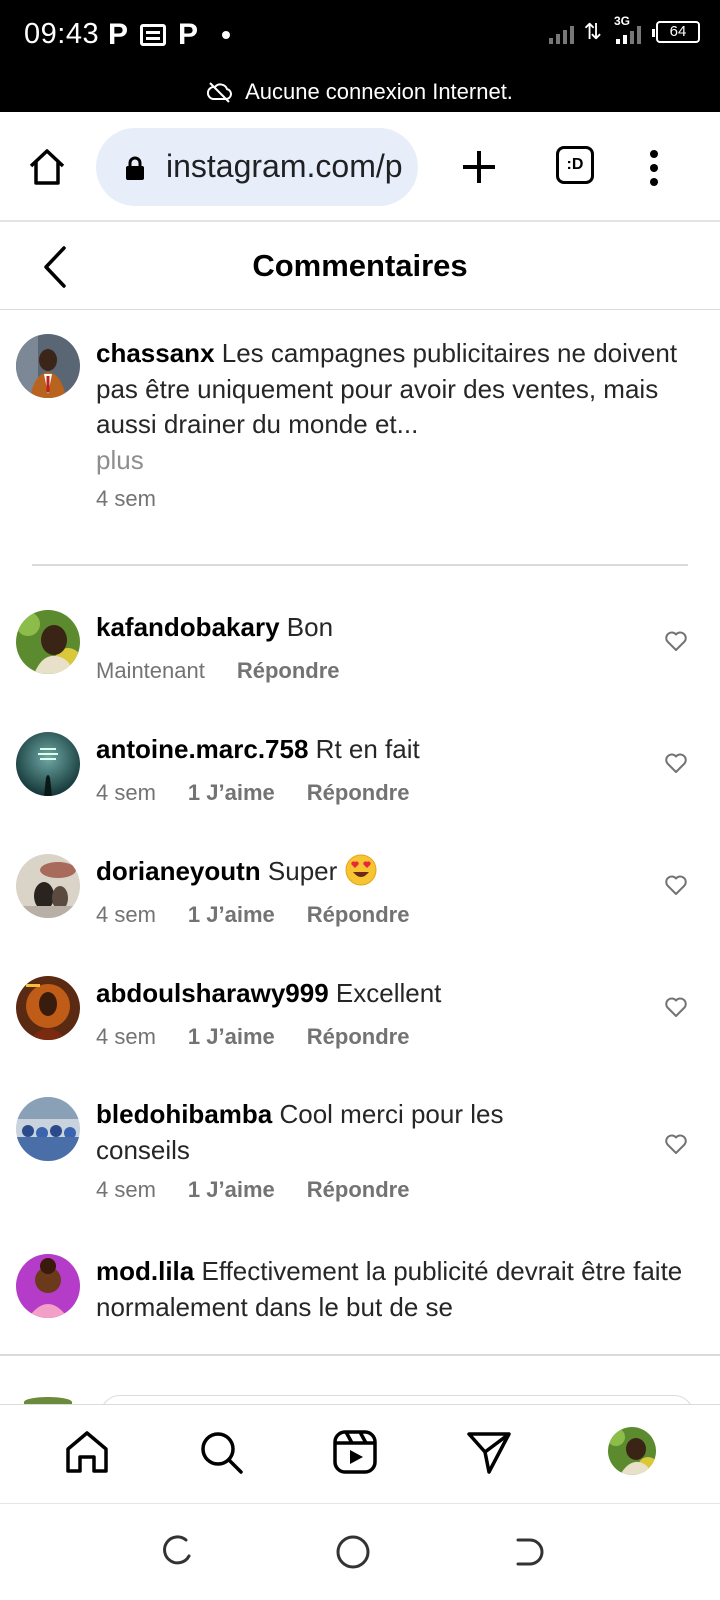  Describe the element at coordinates (479, 167) in the screenshot. I see `new-tab-icon` at that location.